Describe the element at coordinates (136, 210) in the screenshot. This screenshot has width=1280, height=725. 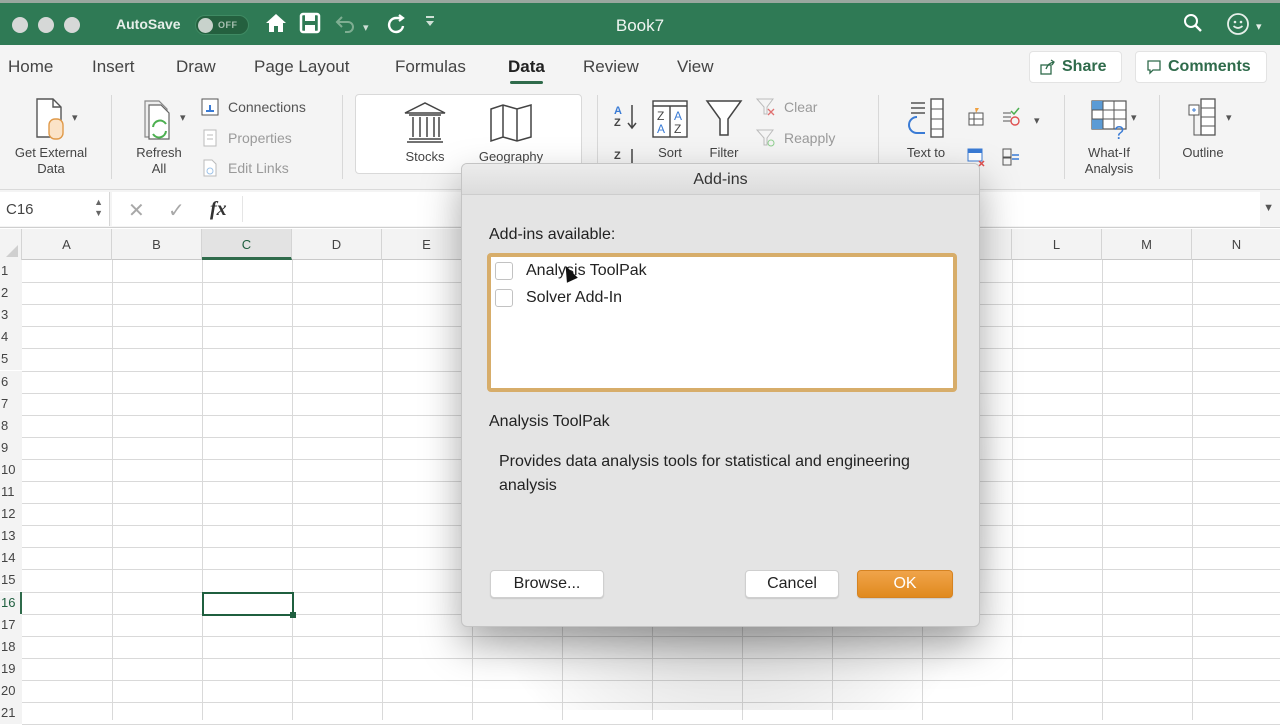
I see `cancel-formula-icon: ✕` at that location.